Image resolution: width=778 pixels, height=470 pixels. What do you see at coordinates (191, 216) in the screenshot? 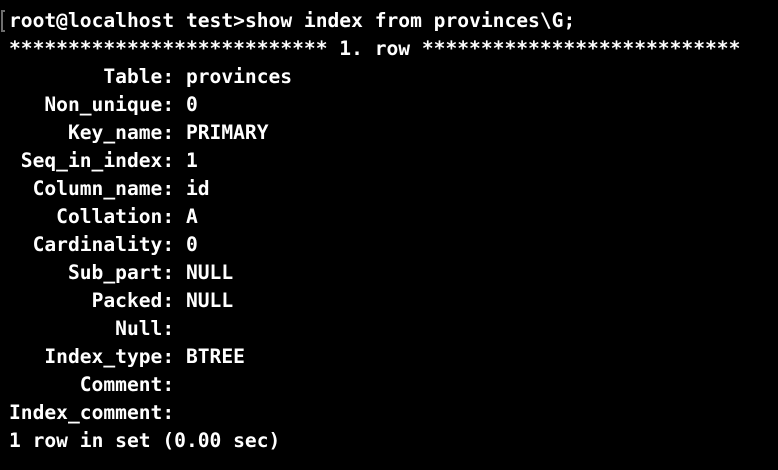
I see `field-value: A` at bounding box center [191, 216].